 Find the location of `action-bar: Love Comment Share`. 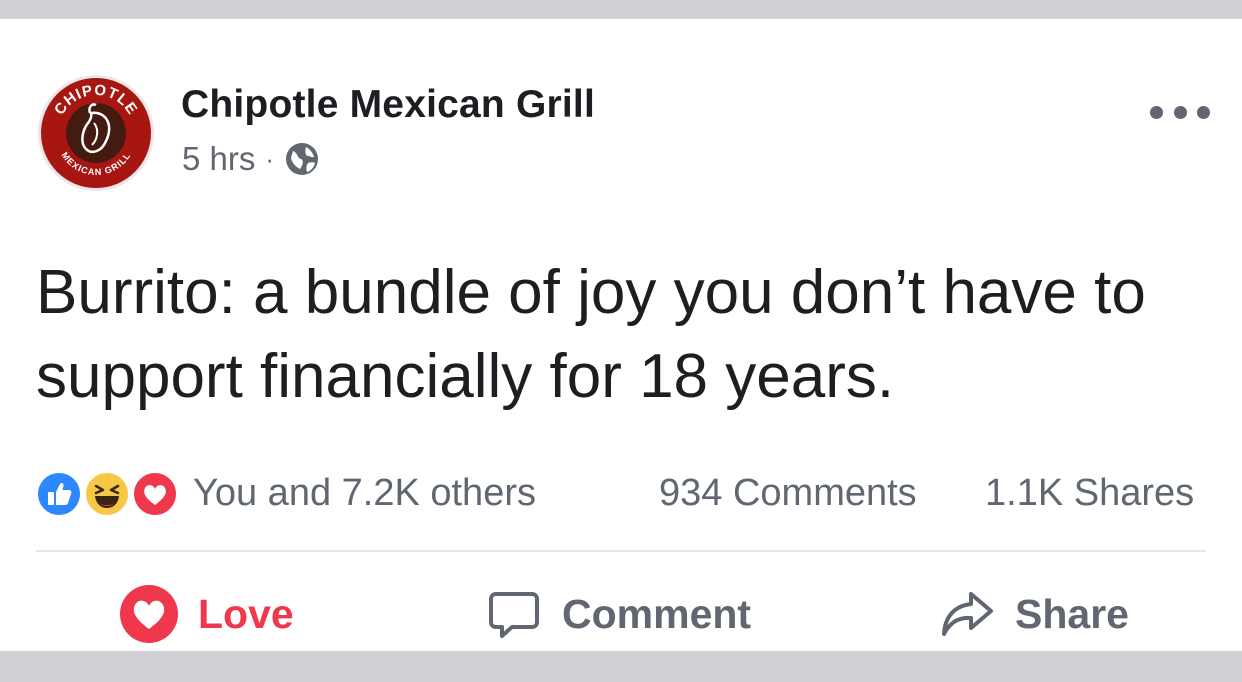

action-bar: Love Comment Share is located at coordinates (621, 614).